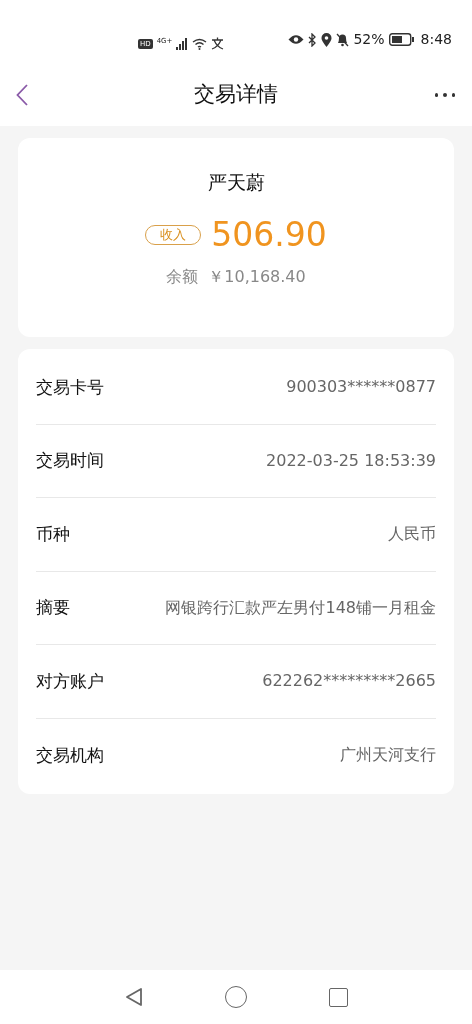 The height and width of the screenshot is (1024, 472). I want to click on balance-value: ￥10,168.40, so click(257, 276).